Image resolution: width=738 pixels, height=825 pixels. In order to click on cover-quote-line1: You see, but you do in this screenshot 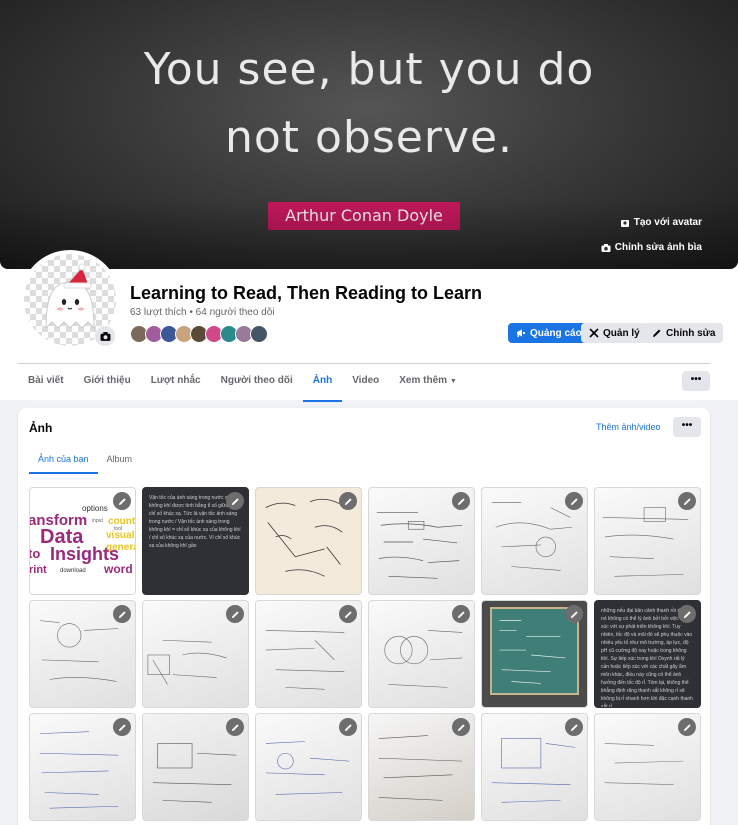, I will do `click(369, 69)`.